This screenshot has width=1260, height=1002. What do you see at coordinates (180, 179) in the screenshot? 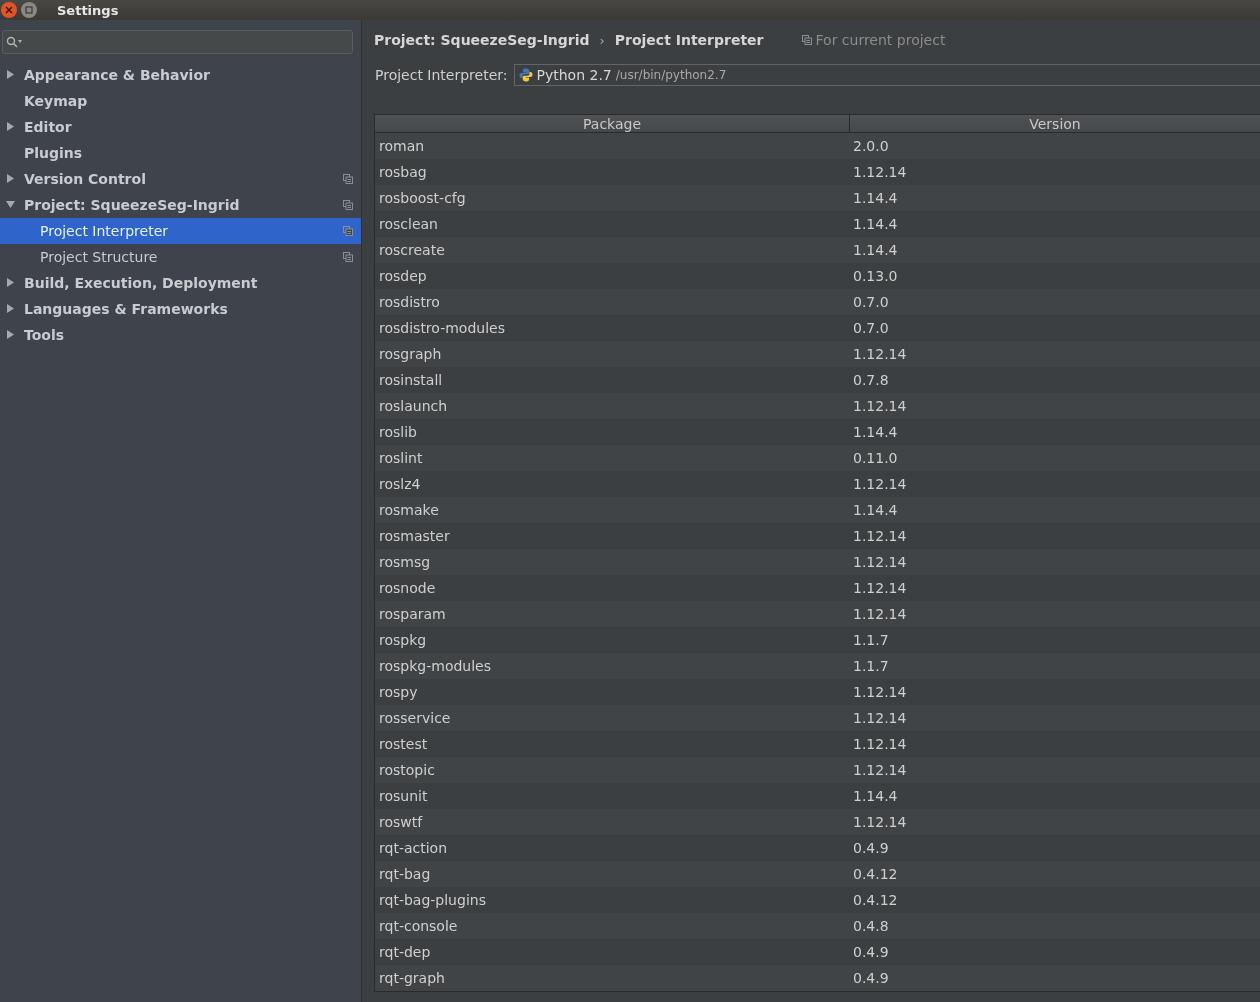
I see `tree-item: Version Control` at bounding box center [180, 179].